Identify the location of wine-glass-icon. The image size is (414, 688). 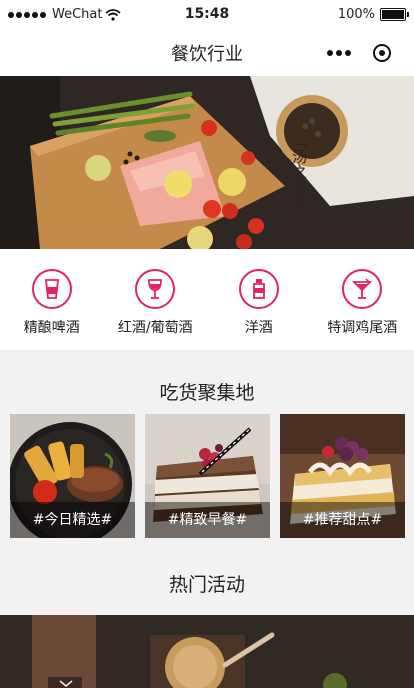
(155, 289).